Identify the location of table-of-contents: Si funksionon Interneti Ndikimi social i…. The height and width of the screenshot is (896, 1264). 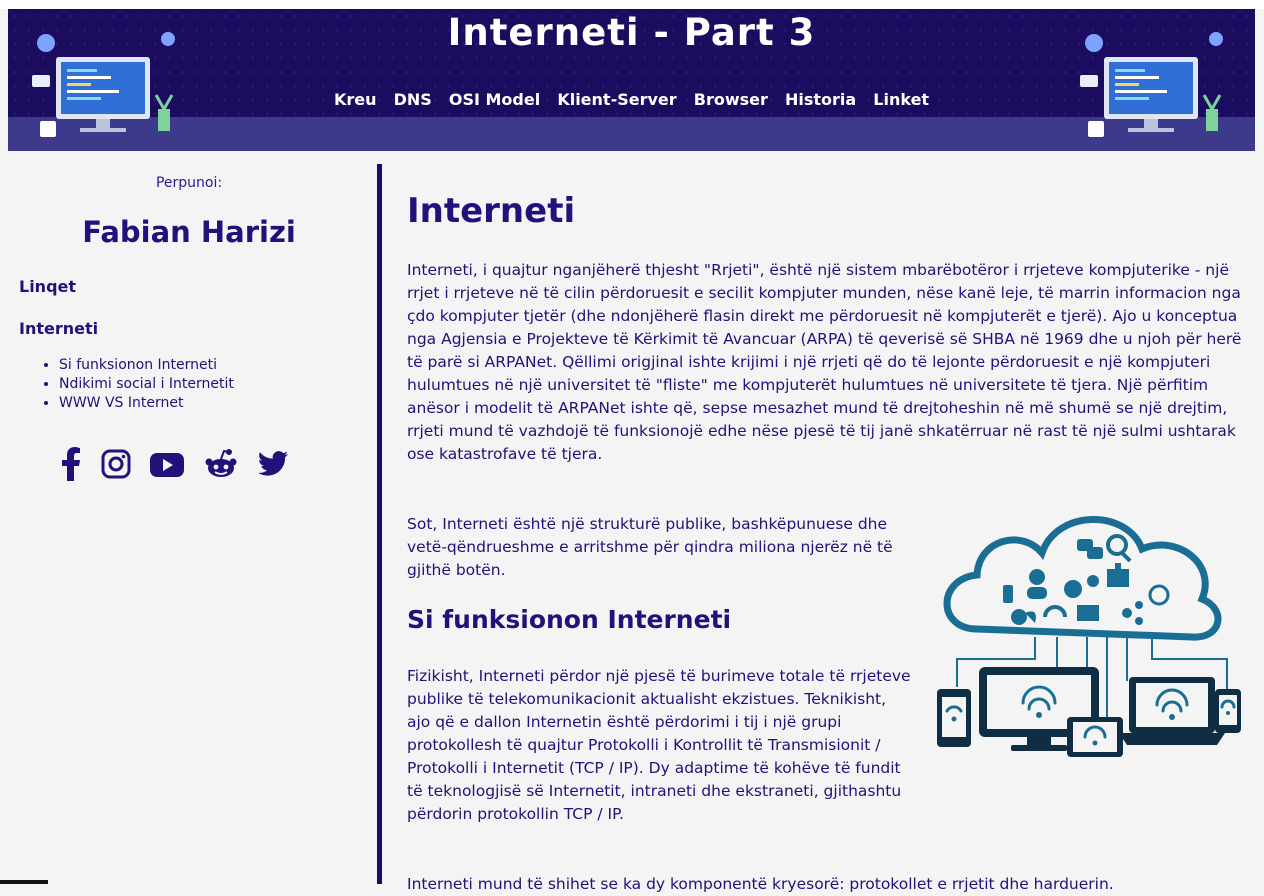
(126, 384).